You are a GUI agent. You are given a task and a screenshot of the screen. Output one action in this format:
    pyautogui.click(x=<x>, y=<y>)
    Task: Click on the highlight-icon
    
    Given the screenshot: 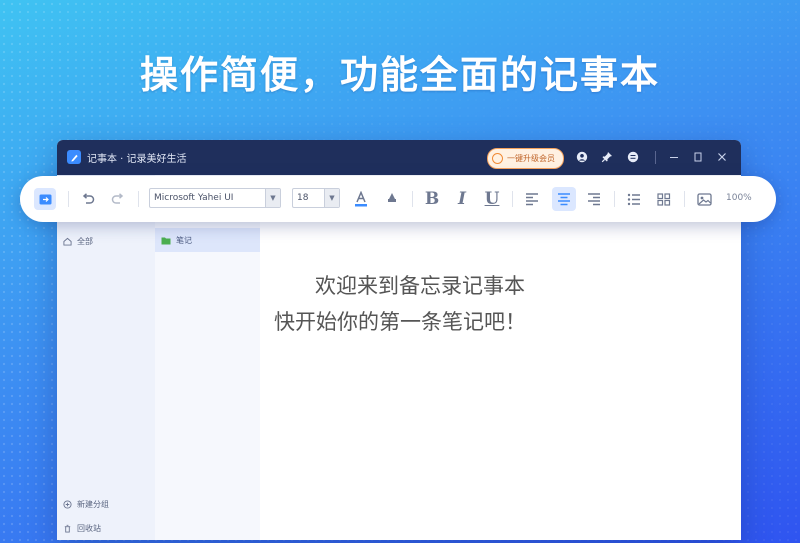 What is the action you would take?
    pyautogui.click(x=392, y=197)
    